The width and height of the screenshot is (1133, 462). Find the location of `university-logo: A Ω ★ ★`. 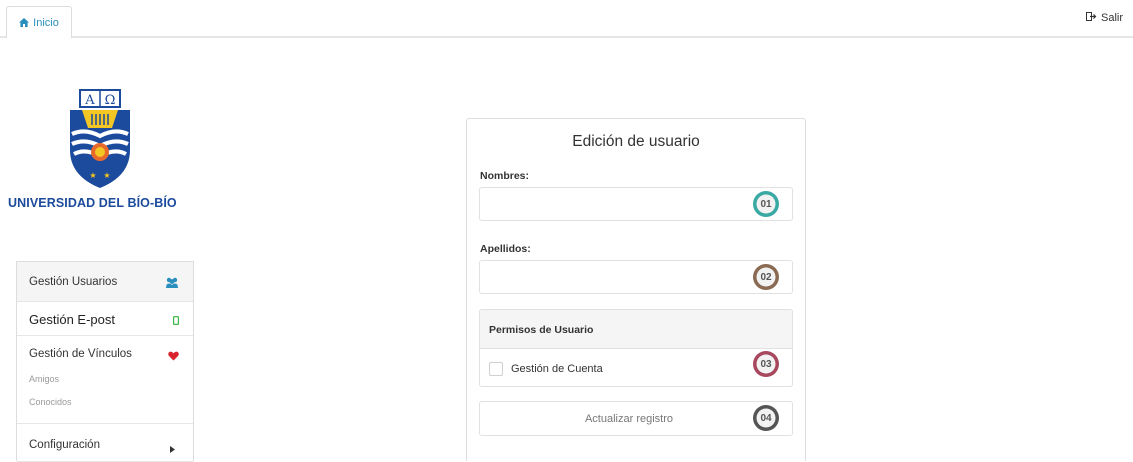

university-logo: A Ω ★ ★ is located at coordinates (100, 139).